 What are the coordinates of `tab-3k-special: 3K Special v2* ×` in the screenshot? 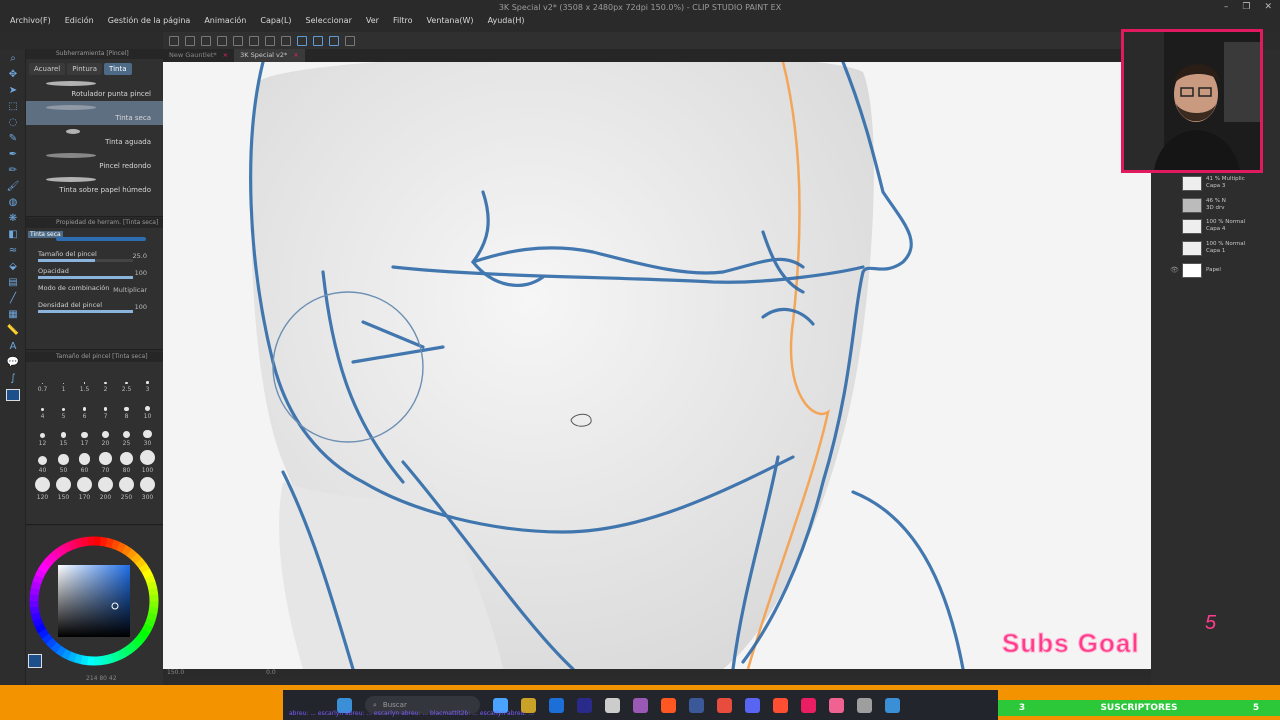 It's located at (269, 55).